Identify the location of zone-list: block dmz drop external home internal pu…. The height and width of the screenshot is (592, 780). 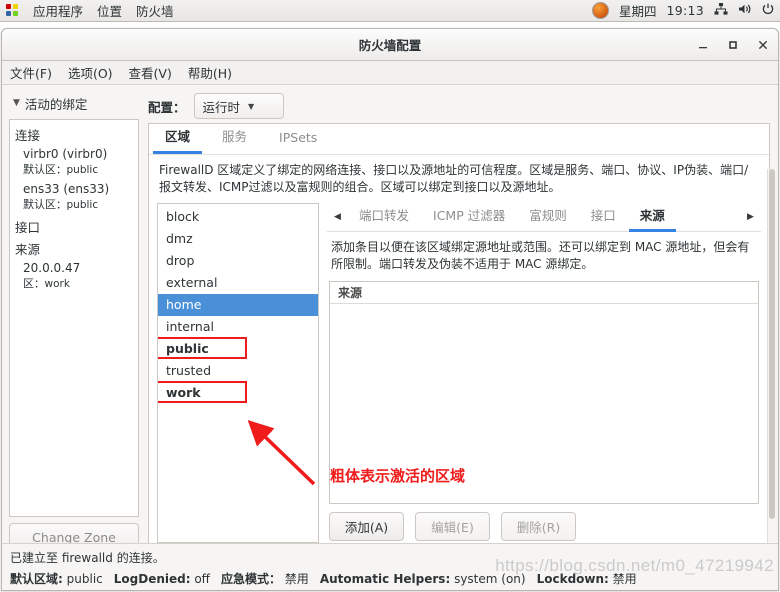
(238, 372).